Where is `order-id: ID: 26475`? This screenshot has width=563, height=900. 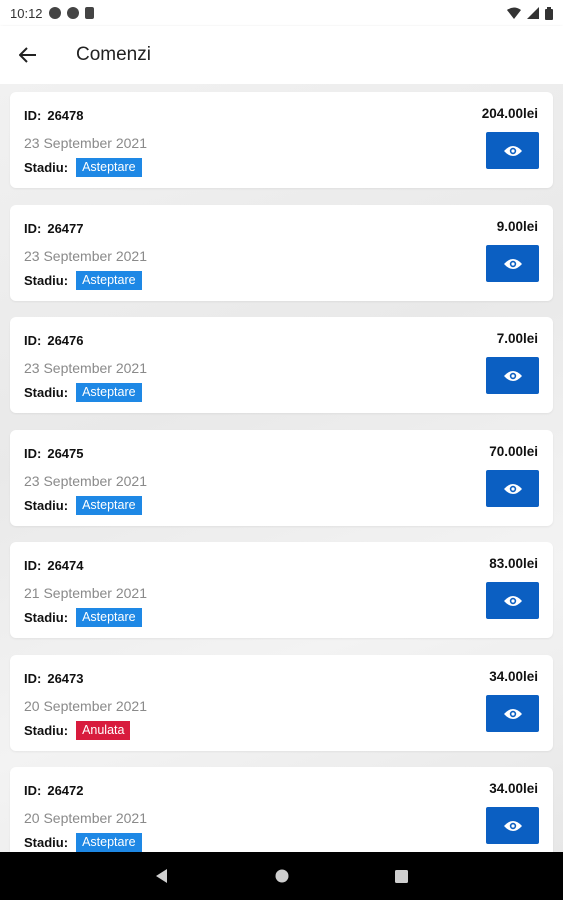
order-id: ID: 26475 is located at coordinates (54, 453).